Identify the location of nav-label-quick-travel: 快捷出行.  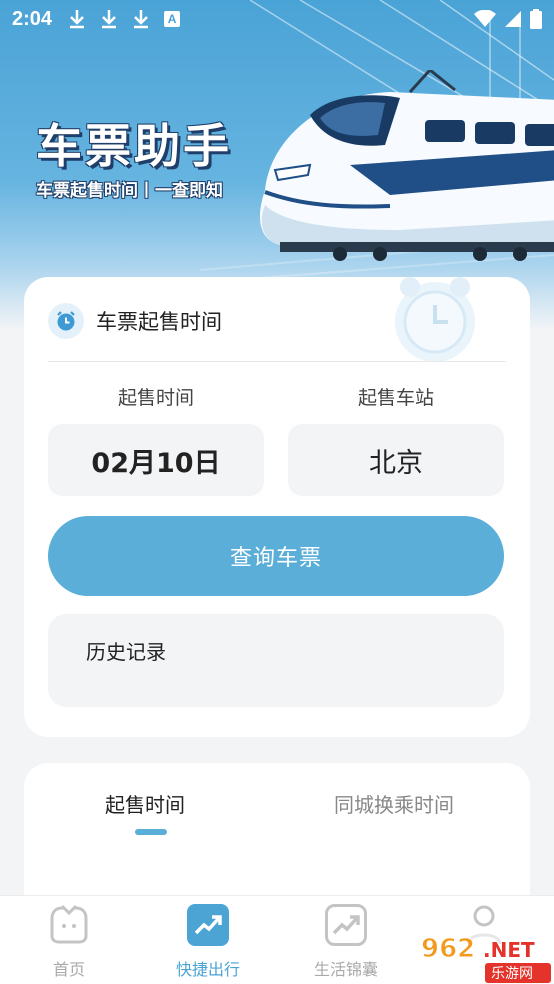
(207, 969).